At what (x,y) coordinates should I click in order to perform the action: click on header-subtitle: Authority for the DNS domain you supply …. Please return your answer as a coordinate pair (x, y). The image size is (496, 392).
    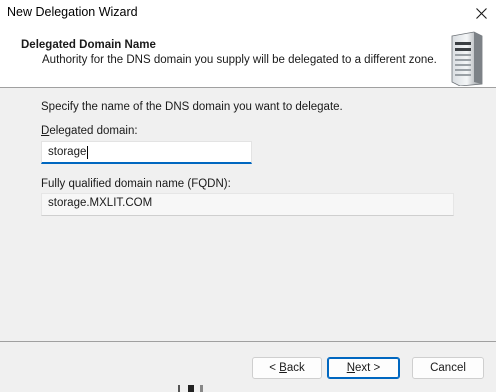
    Looking at the image, I should click on (239, 60).